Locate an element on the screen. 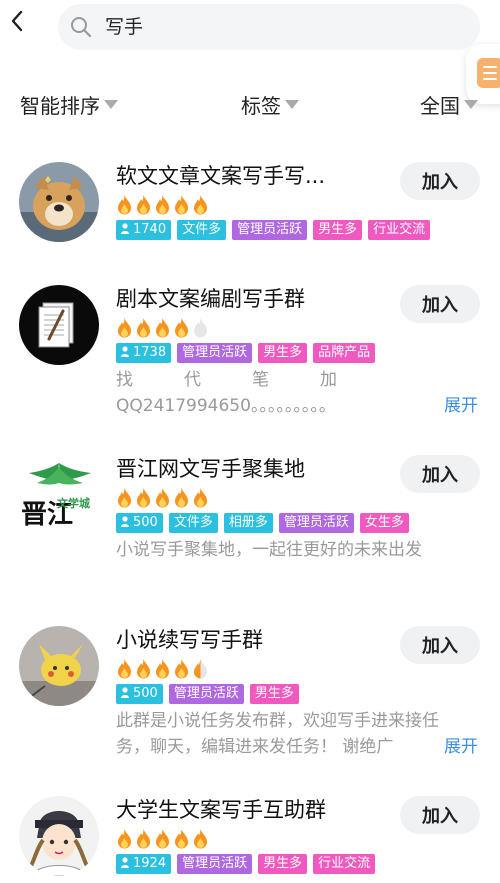  filter-region: 全国 is located at coordinates (449, 104).